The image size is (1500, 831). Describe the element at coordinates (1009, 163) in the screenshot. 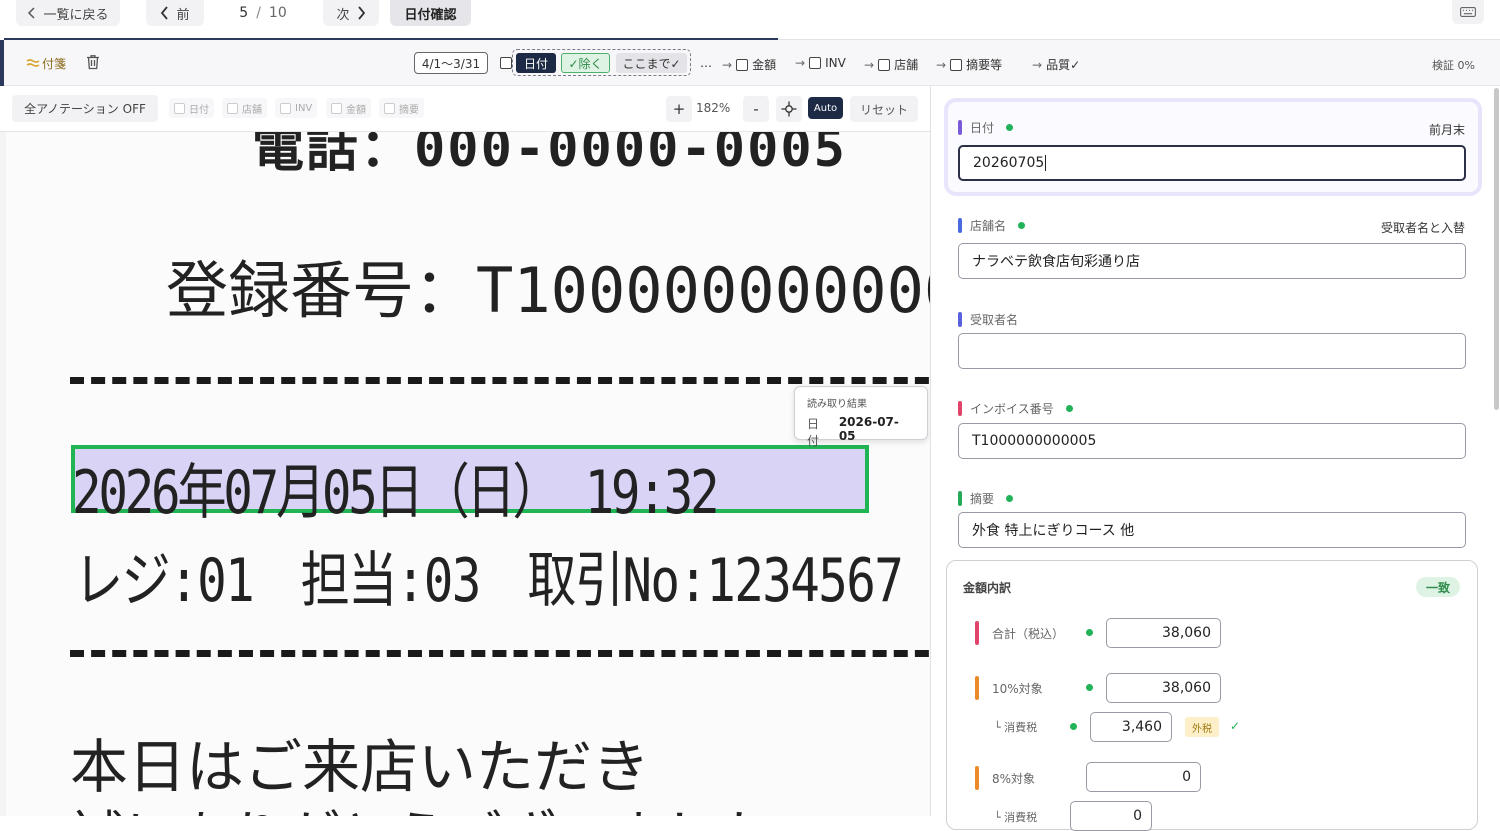

I see `date-input-value: 20260705` at that location.